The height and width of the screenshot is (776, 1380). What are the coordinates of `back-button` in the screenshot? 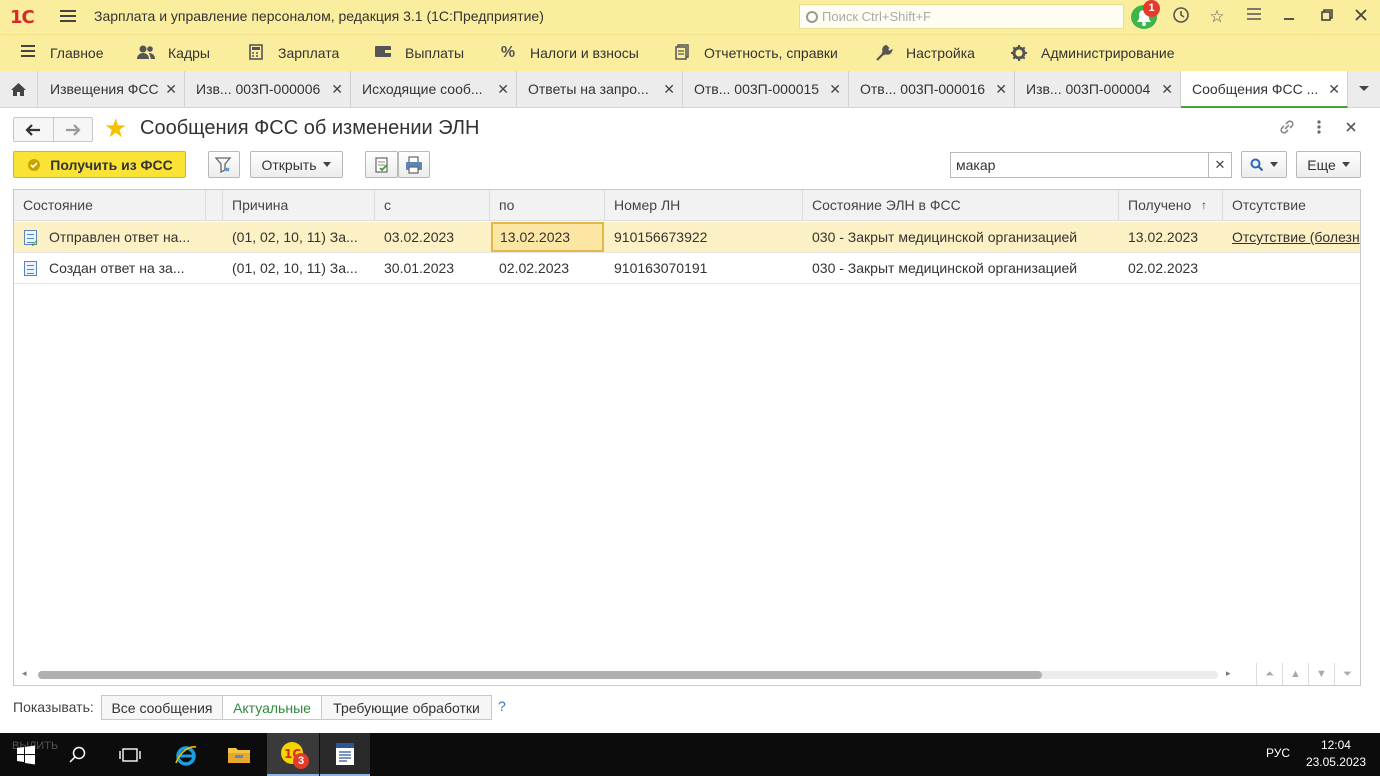 It's located at (34, 129).